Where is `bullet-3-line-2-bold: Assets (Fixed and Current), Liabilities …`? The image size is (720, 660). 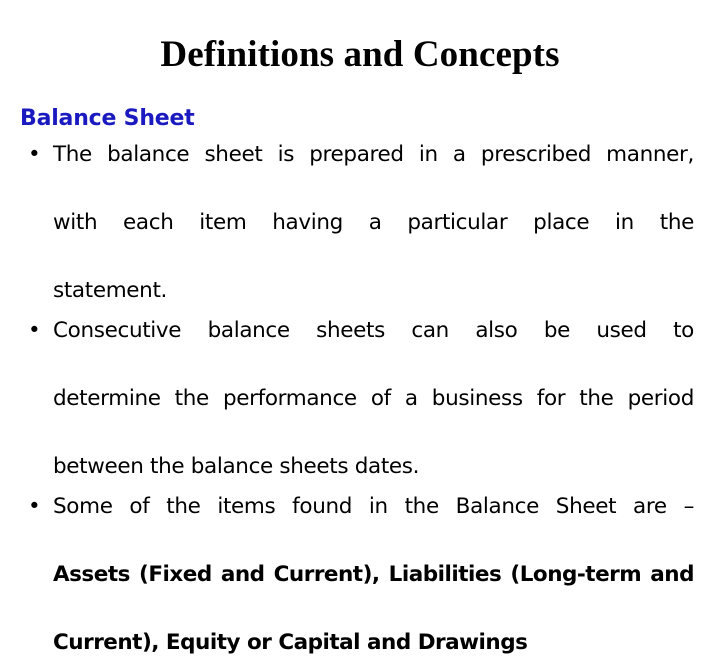
bullet-3-line-2-bold: Assets (Fixed and Current), Liabilities … is located at coordinates (374, 574).